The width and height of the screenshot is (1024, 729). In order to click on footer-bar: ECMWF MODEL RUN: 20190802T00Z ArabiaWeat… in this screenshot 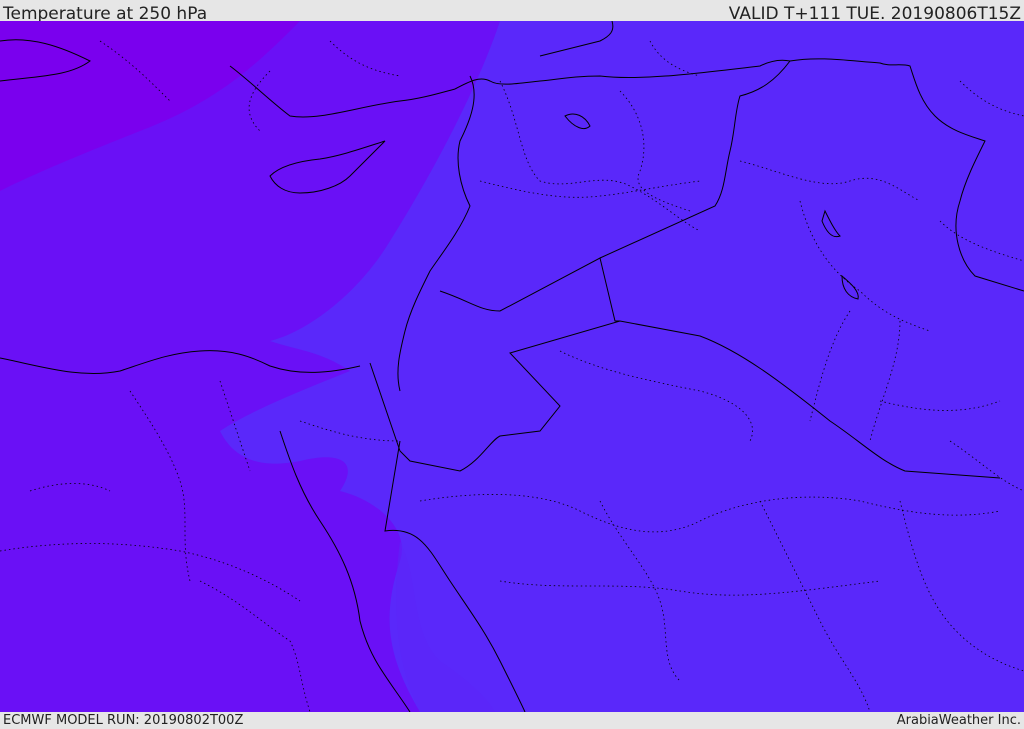, I will do `click(512, 720)`.